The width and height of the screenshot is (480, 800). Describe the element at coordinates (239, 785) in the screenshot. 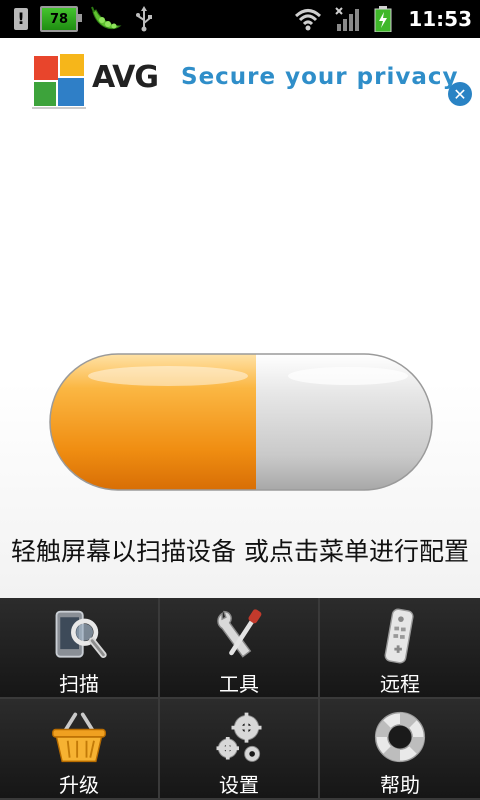

I see `menu-label-settings: 设置` at that location.